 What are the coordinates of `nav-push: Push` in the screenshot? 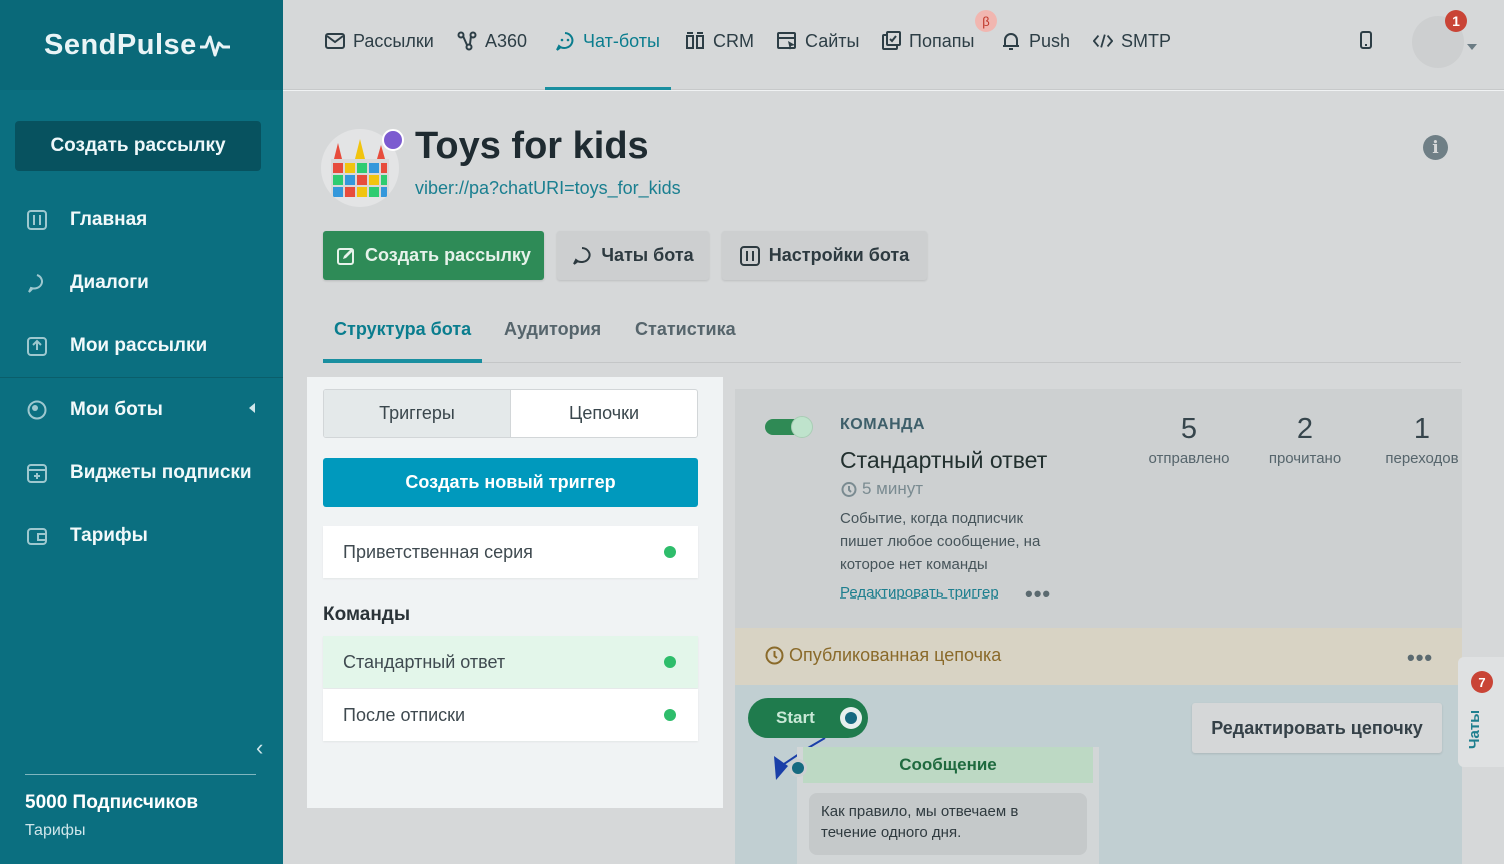 It's located at (1035, 41).